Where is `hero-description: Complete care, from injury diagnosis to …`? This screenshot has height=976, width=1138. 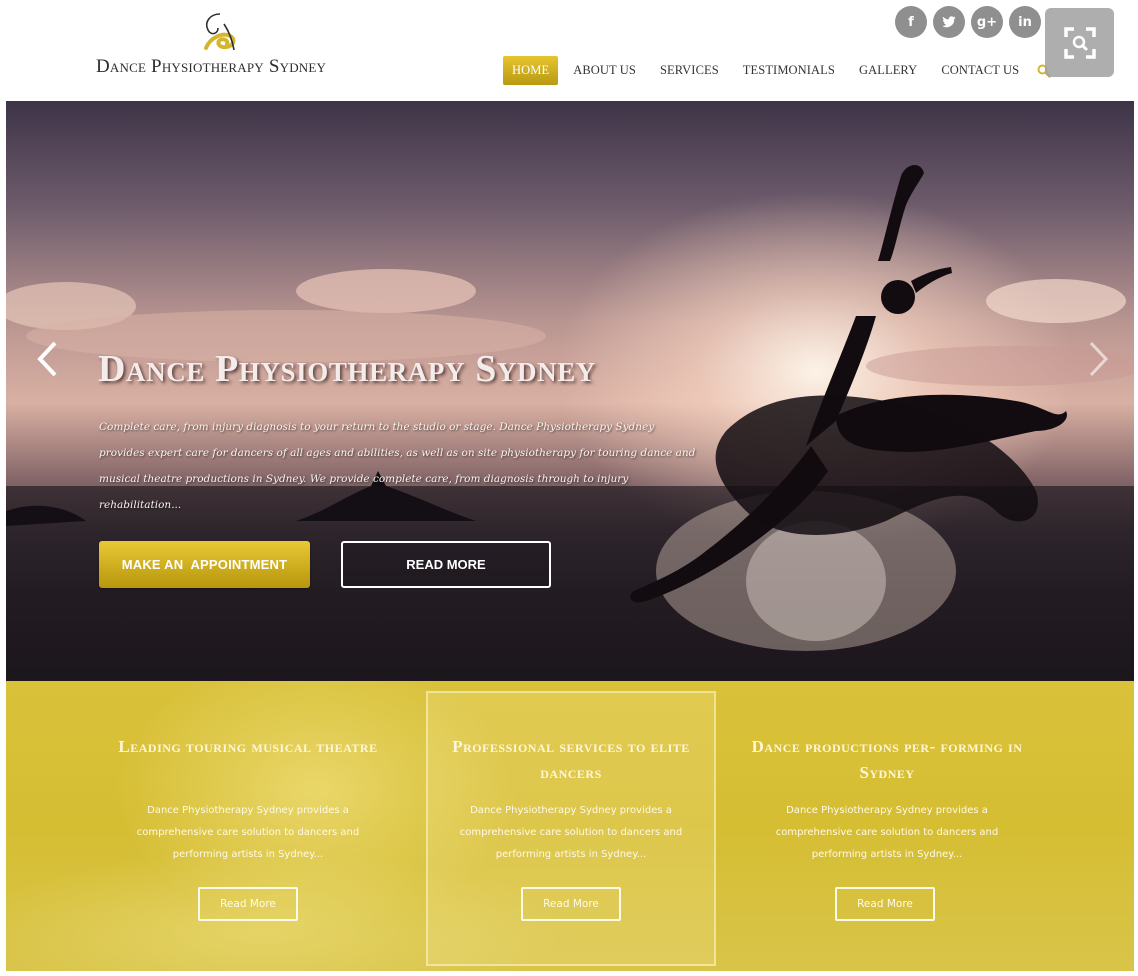
hero-description: Complete care, from injury diagnosis to … is located at coordinates (397, 466).